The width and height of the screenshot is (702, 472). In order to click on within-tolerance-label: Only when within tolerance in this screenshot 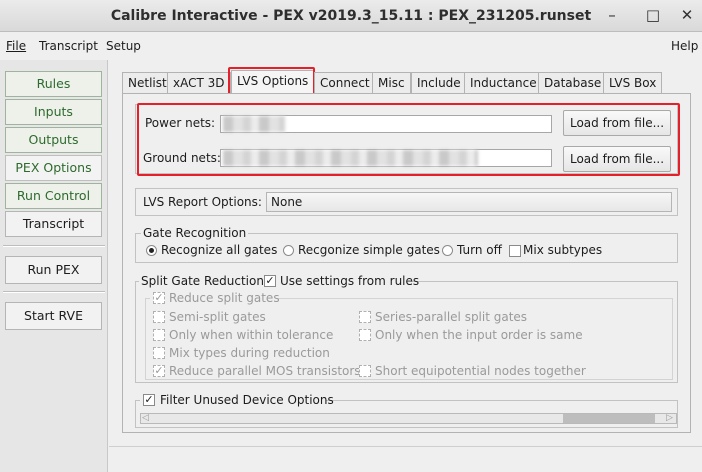, I will do `click(251, 335)`.